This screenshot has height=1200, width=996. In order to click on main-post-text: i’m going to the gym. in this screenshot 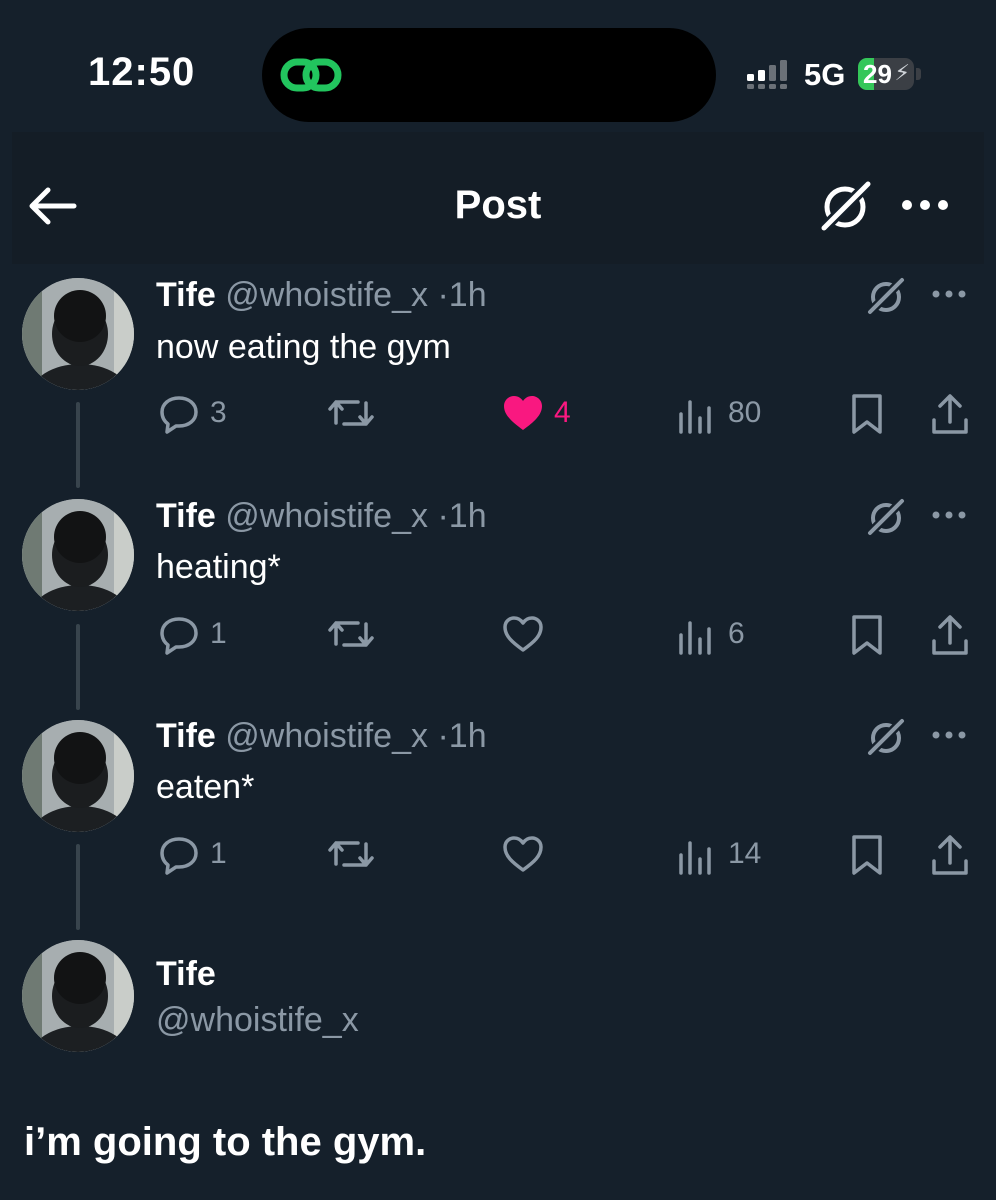, I will do `click(225, 1142)`.